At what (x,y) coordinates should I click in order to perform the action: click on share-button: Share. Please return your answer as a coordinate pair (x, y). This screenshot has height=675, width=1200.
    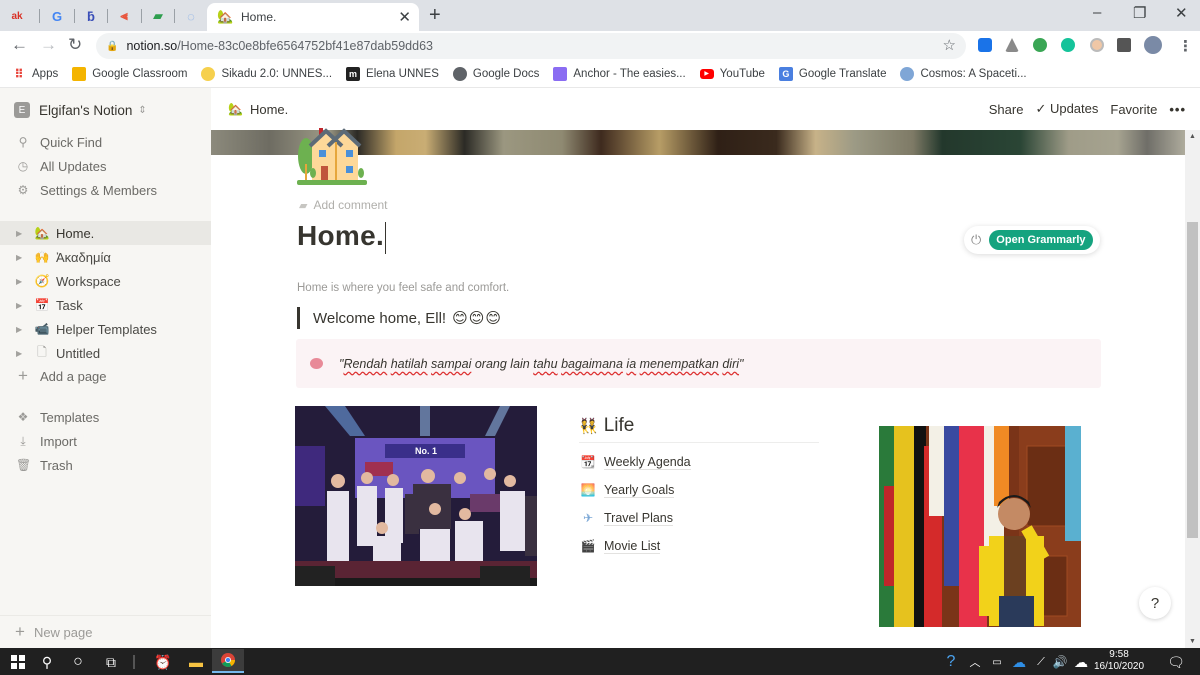
    Looking at the image, I should click on (1006, 109).